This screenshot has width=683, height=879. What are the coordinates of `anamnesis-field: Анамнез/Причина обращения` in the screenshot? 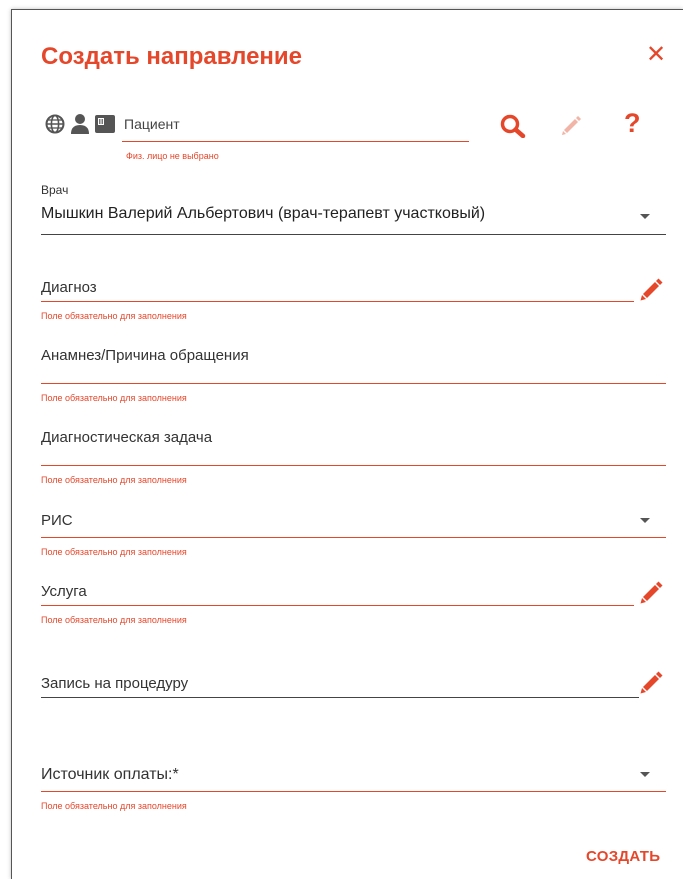 It's located at (145, 355).